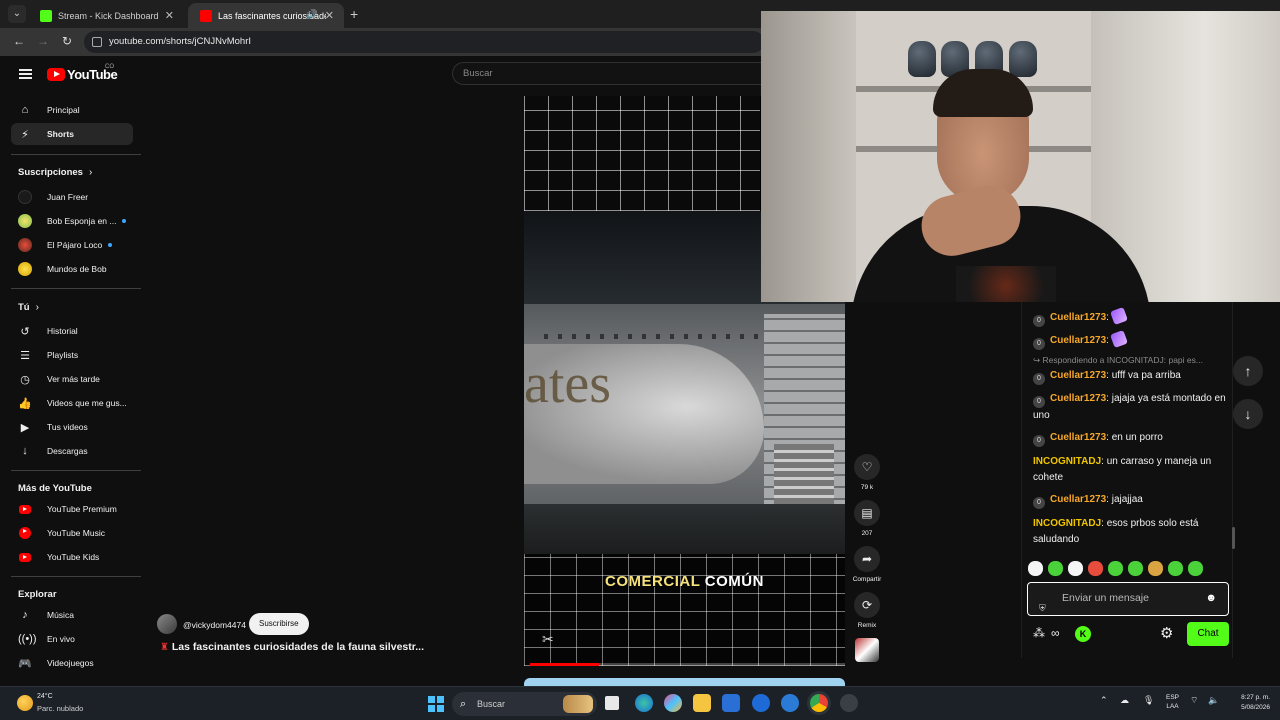 The height and width of the screenshot is (720, 1280). Describe the element at coordinates (424, 42) in the screenshot. I see `address-bar: youtube.com/shorts/jCNJNvMohrI` at that location.